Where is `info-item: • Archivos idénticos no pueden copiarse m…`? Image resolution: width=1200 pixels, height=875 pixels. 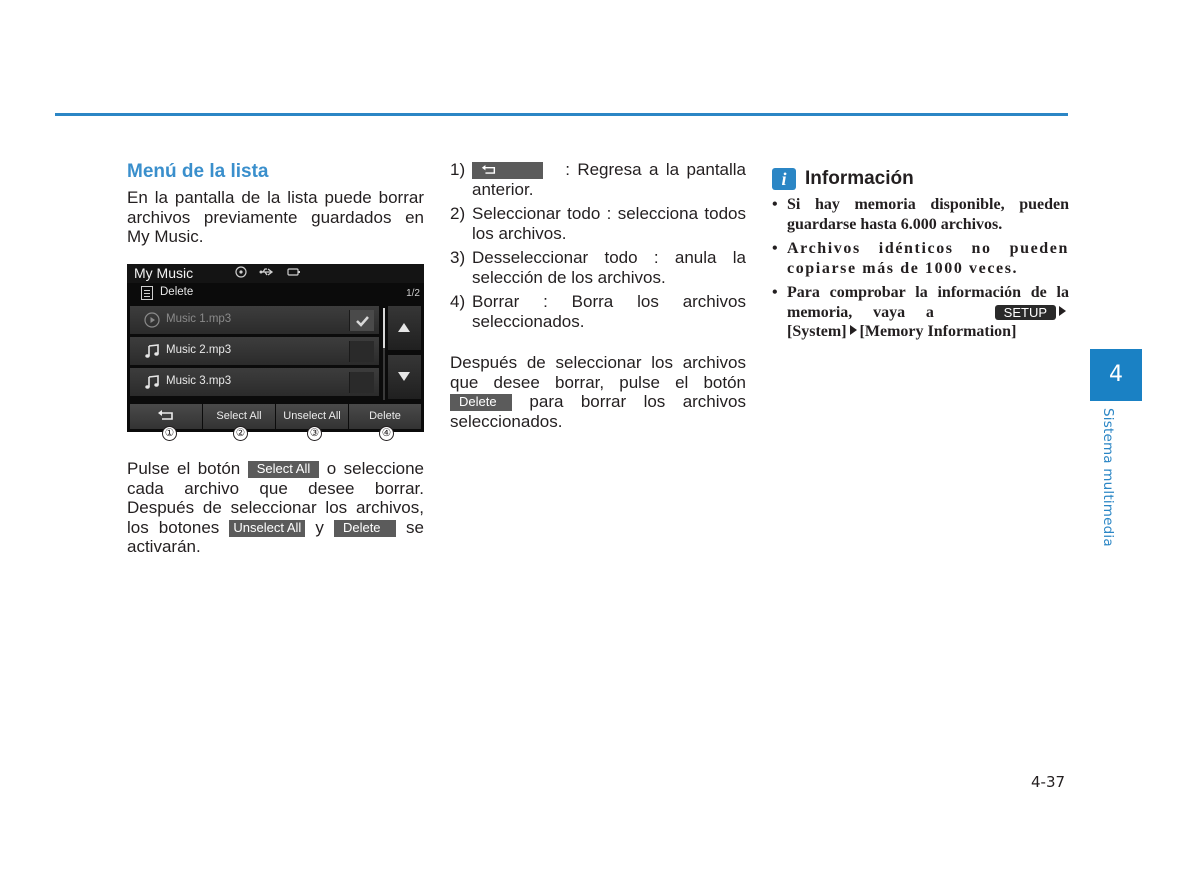
info-item: • Archivos idénticos no pueden copiarse m… is located at coordinates (920, 258).